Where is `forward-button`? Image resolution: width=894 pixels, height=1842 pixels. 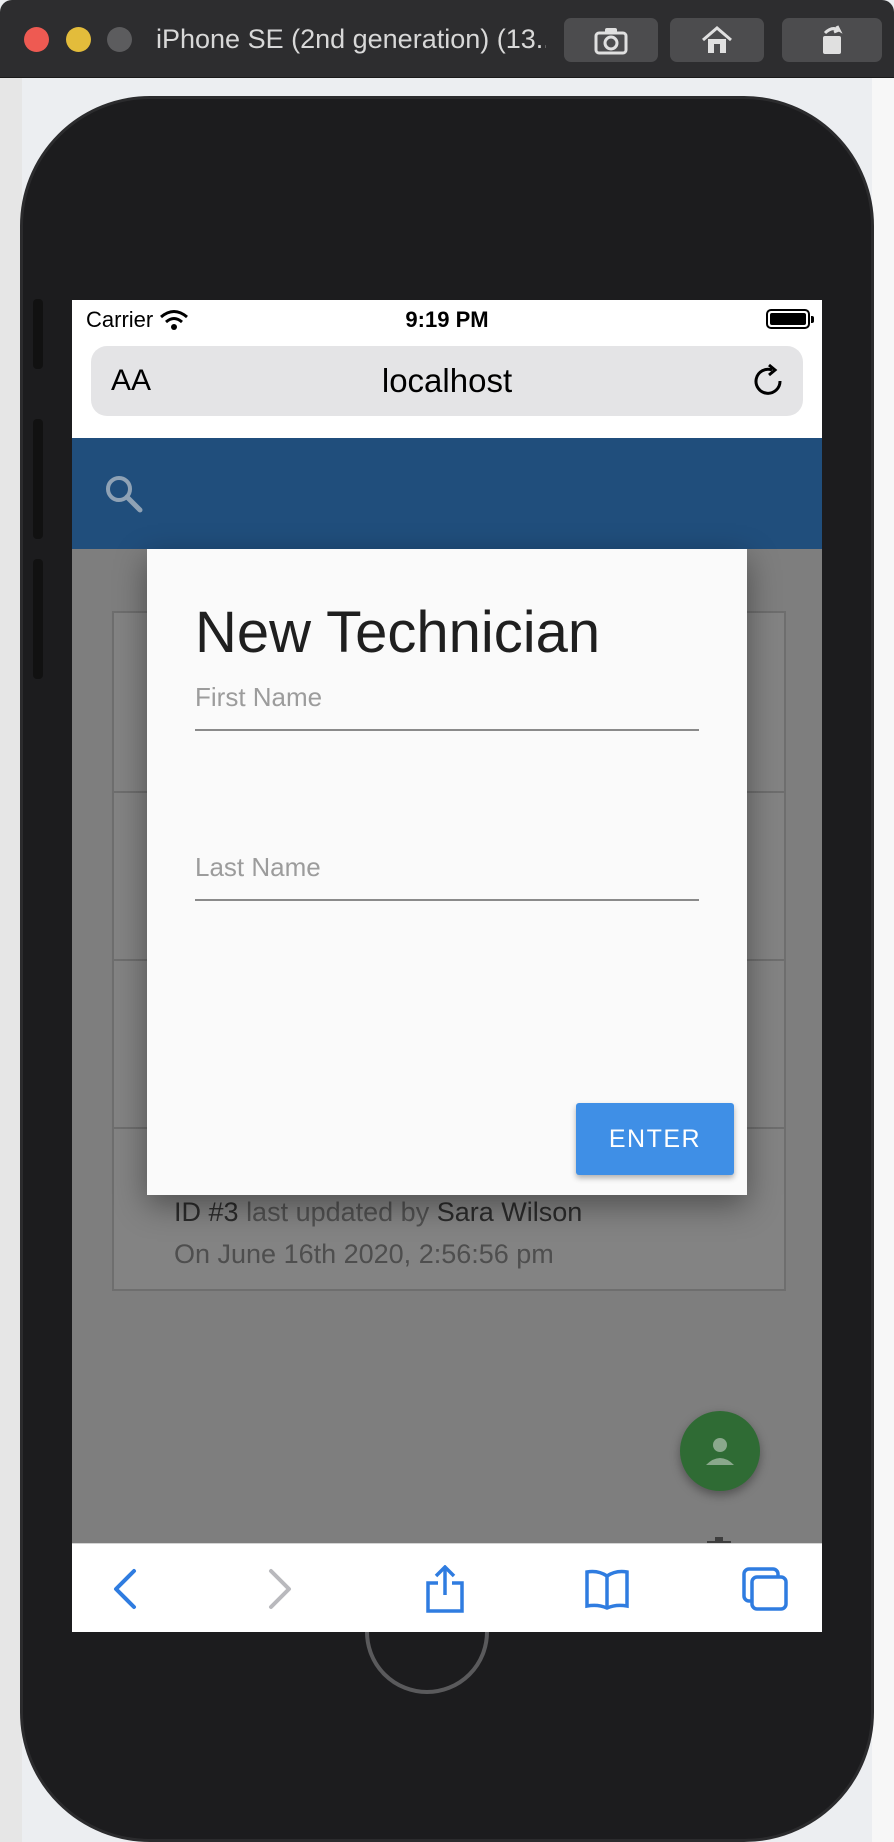 forward-button is located at coordinates (280, 1589).